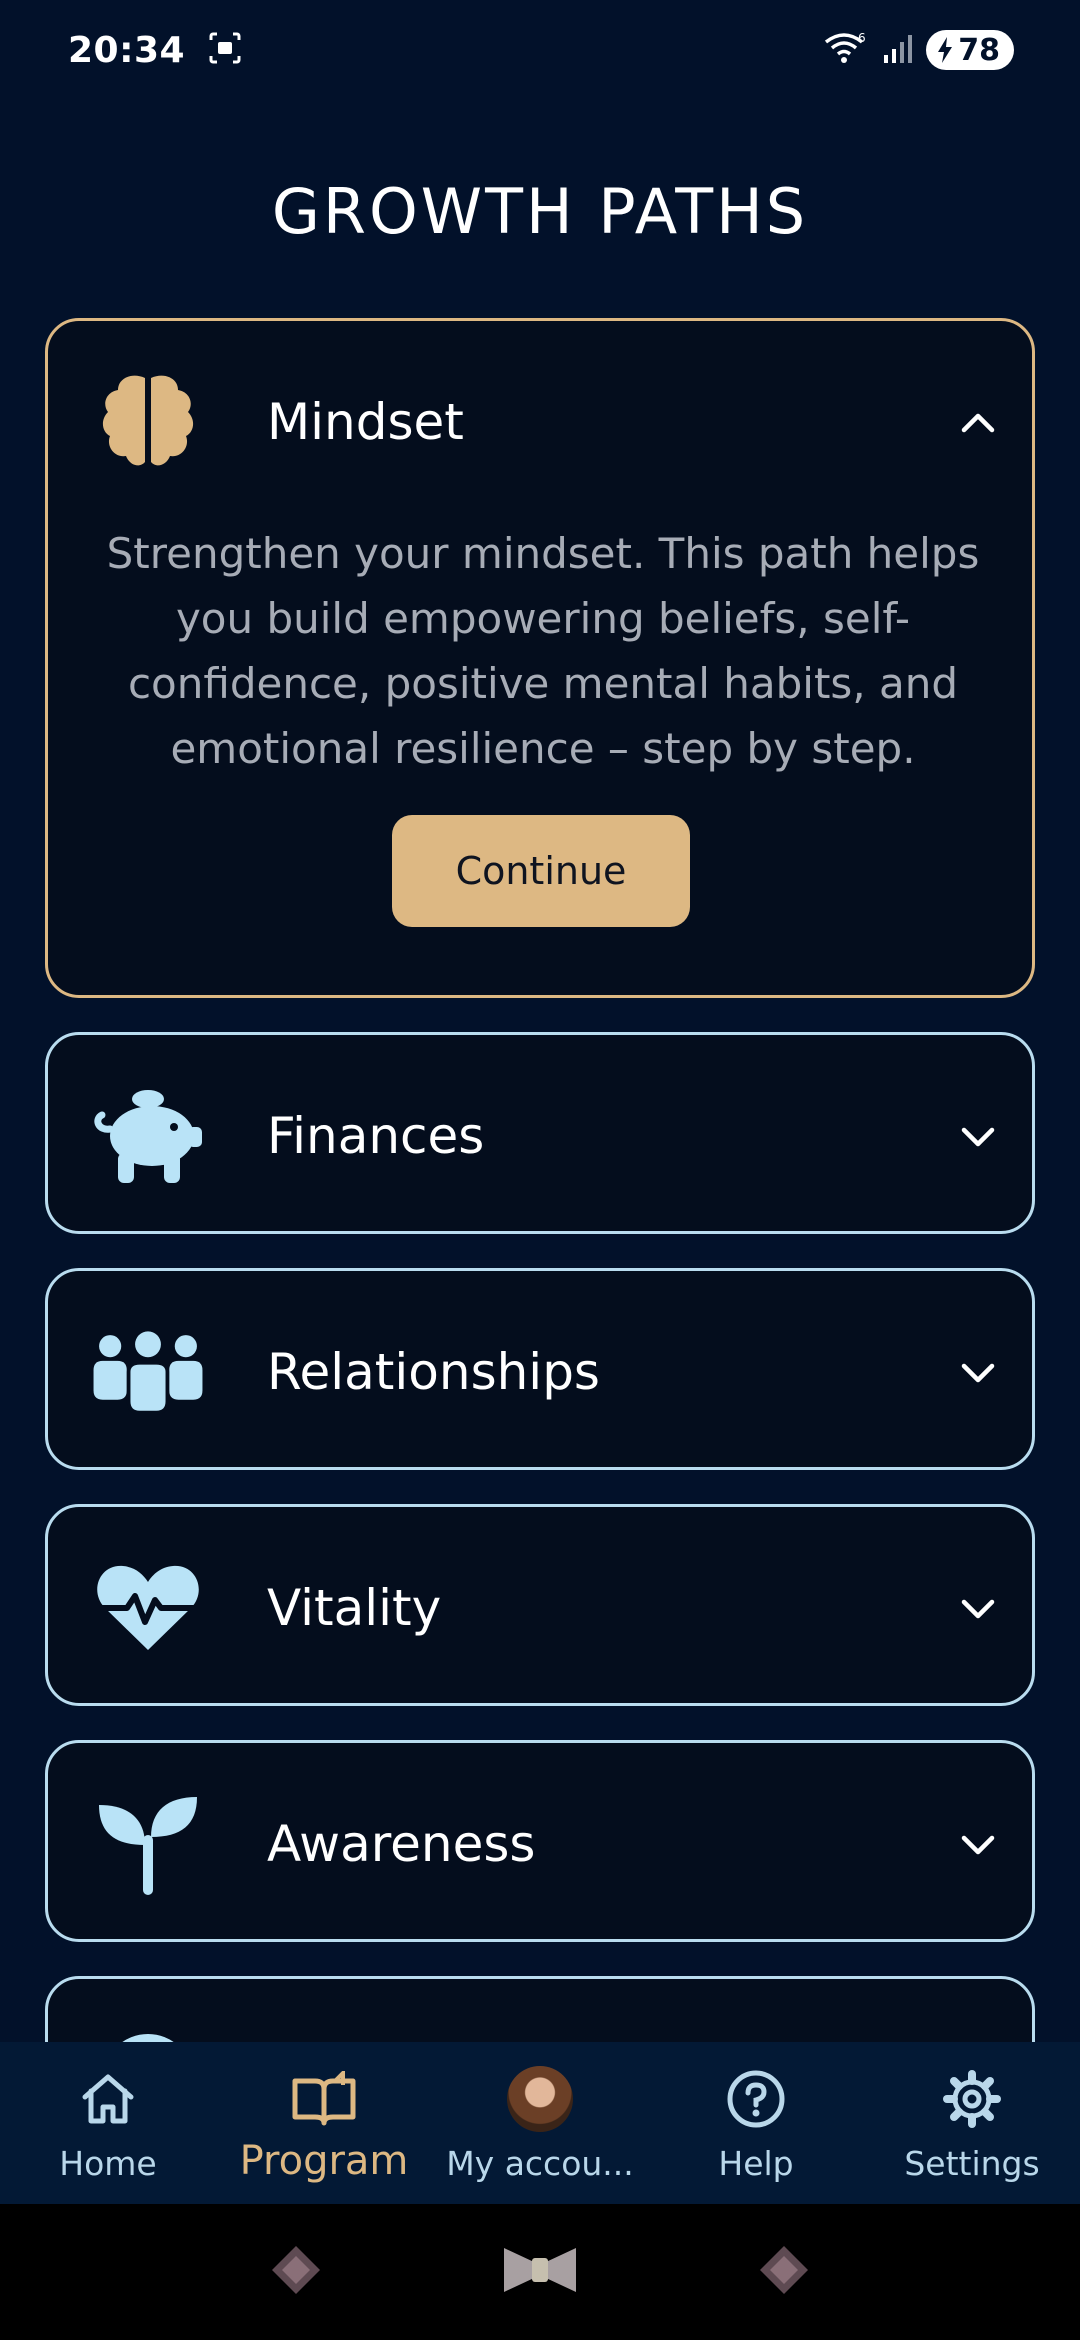 Image resolution: width=1080 pixels, height=2340 pixels. What do you see at coordinates (324, 2099) in the screenshot?
I see `book-icon` at bounding box center [324, 2099].